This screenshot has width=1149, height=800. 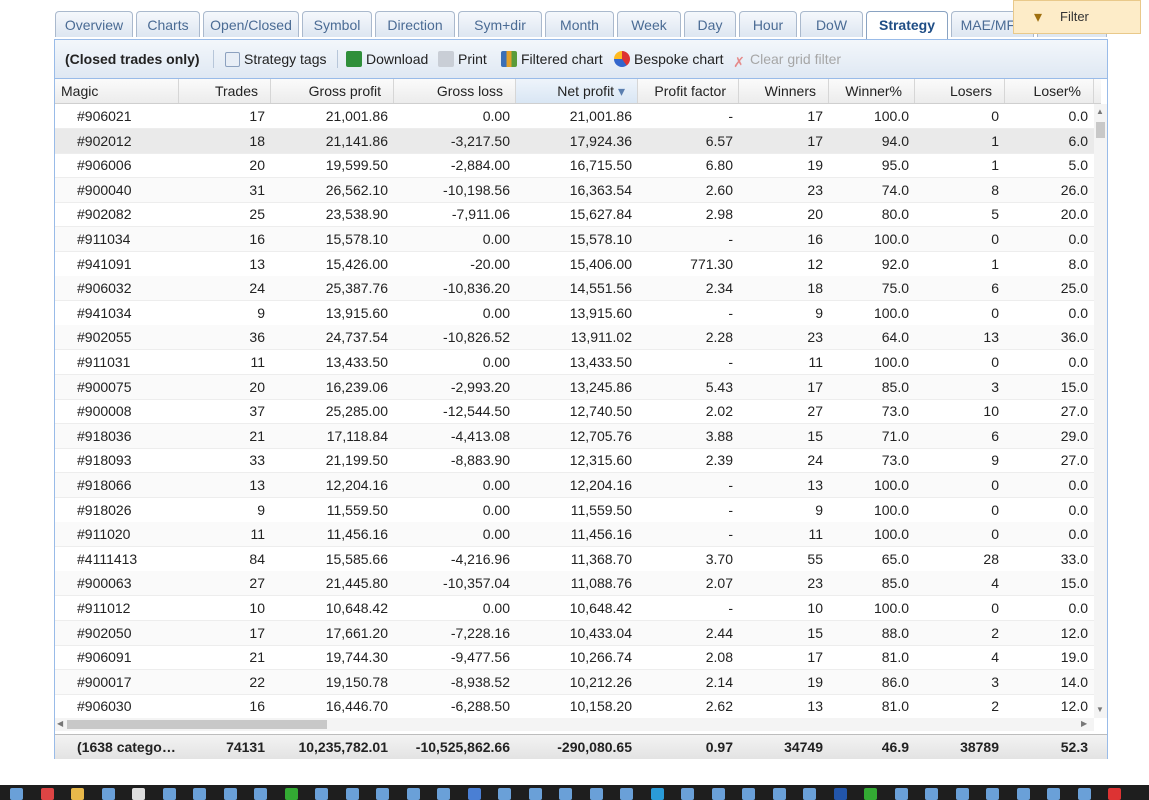 I want to click on tab-strategy: Strategy, so click(x=907, y=25).